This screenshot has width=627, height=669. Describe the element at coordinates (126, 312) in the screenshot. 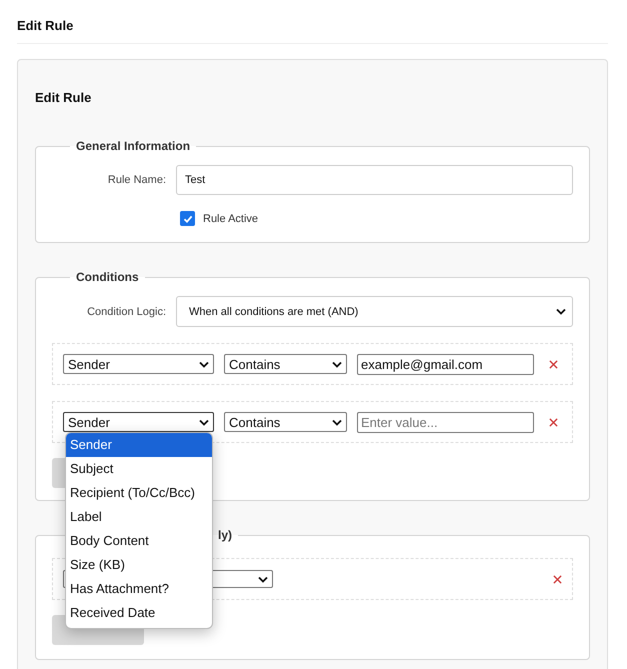

I see `field-label: Condition Logic:` at that location.